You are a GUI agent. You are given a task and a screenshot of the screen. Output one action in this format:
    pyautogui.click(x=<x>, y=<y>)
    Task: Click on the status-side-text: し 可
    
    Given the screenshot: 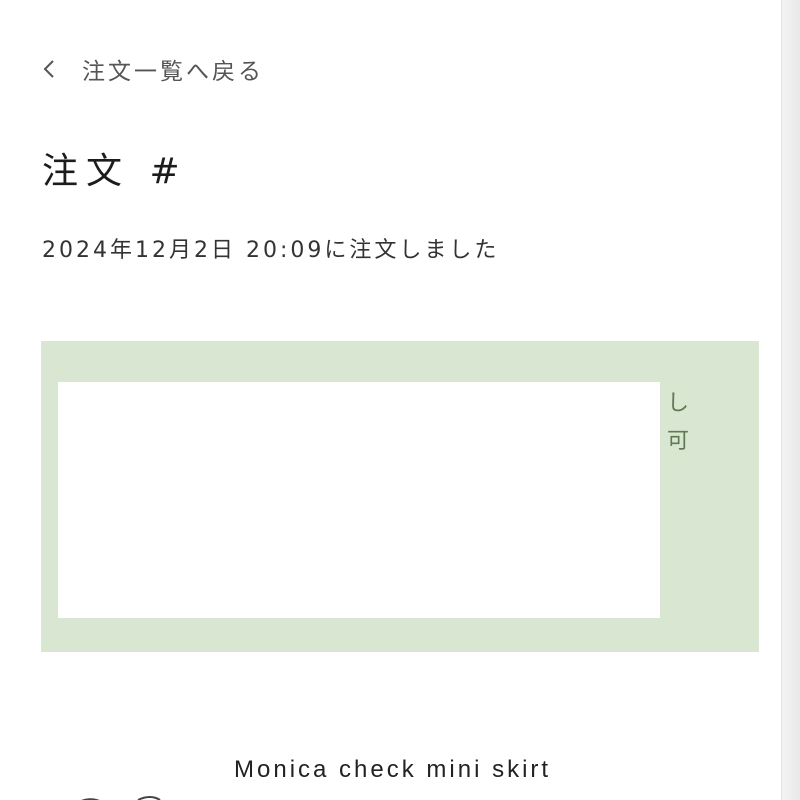 What is the action you would take?
    pyautogui.click(x=687, y=423)
    